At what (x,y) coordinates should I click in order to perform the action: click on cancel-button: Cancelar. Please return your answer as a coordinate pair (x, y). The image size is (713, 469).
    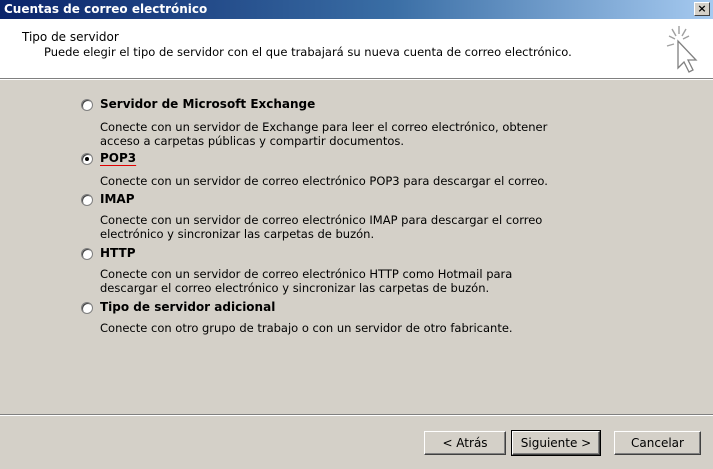
    Looking at the image, I should click on (657, 443).